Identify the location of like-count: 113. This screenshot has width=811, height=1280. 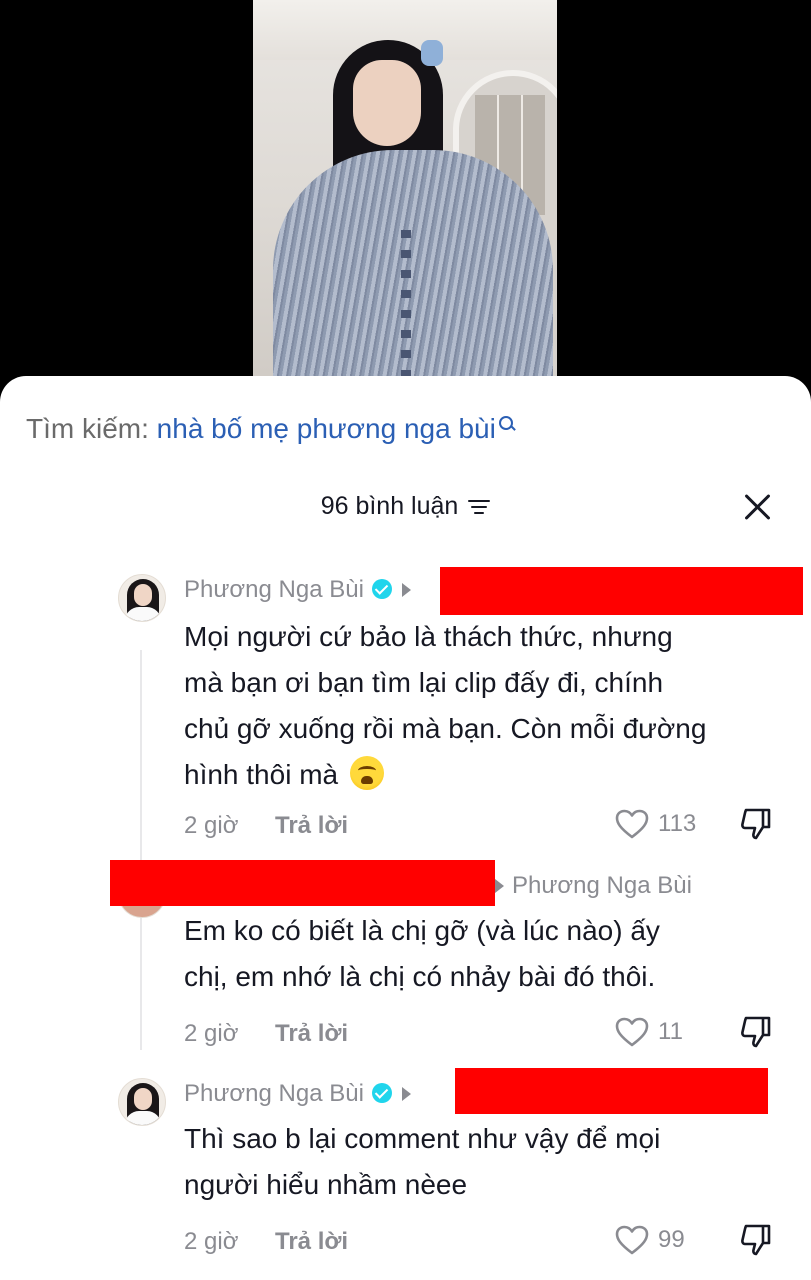
(677, 823).